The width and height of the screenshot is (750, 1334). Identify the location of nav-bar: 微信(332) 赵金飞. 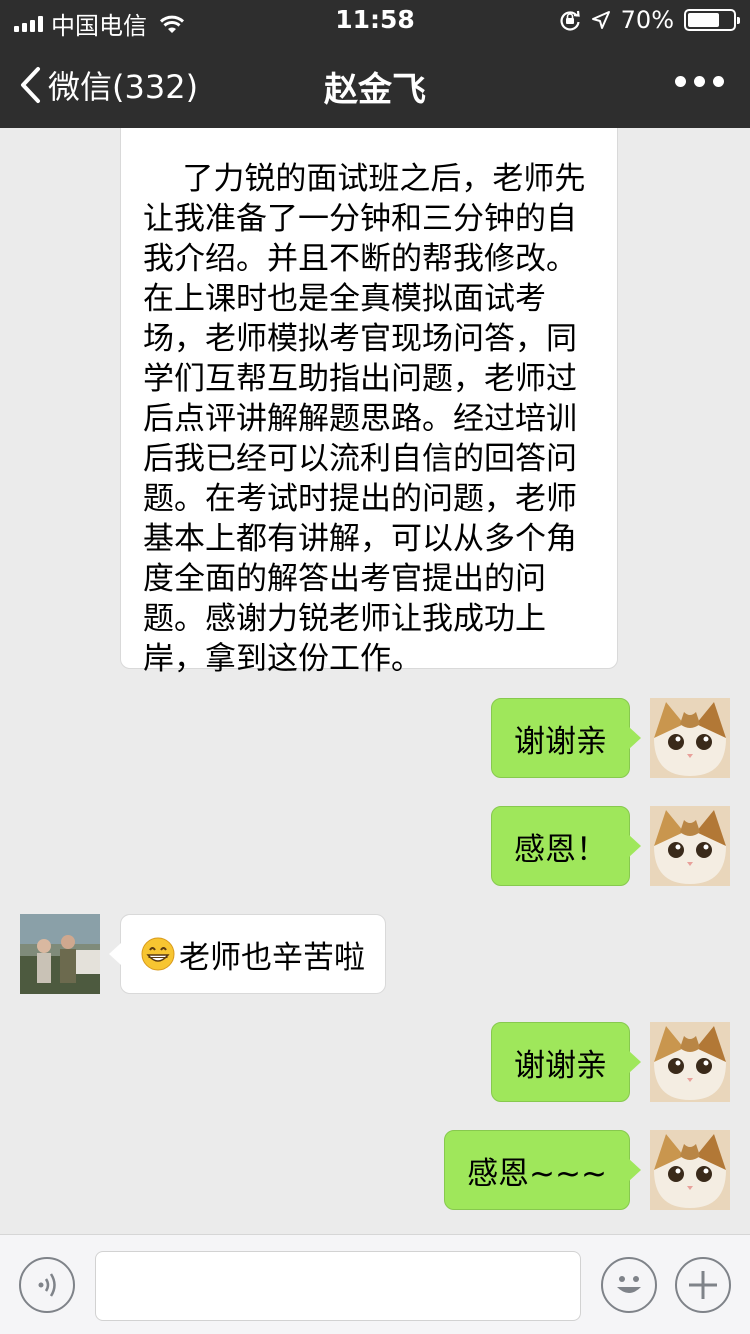
(375, 84).